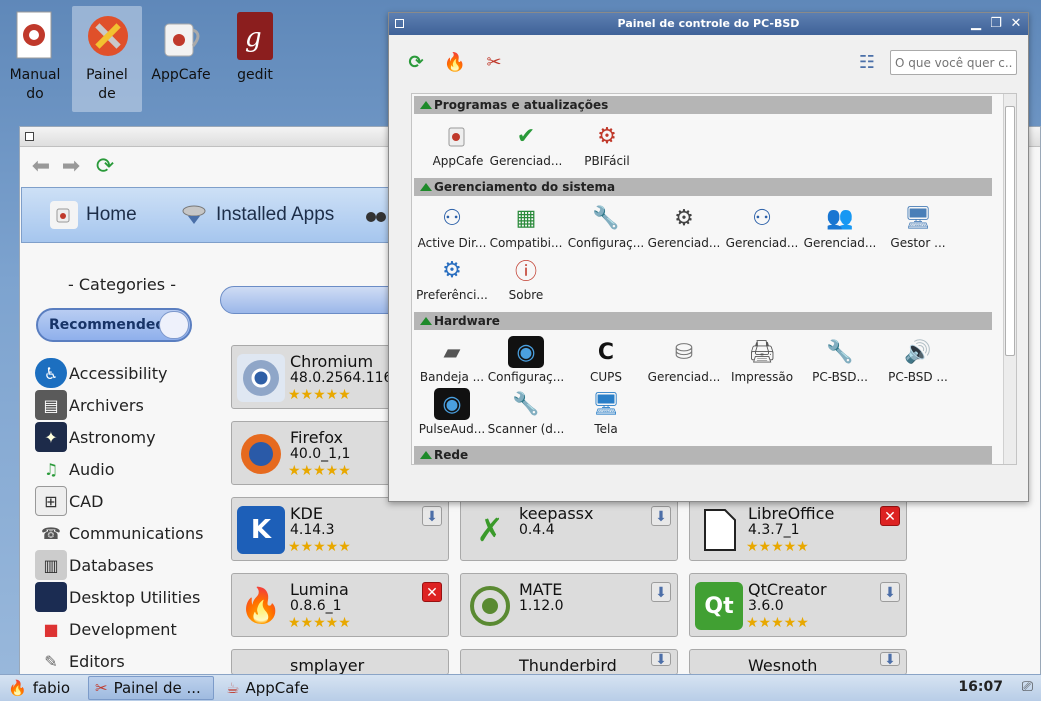  What do you see at coordinates (114, 325) in the screenshot?
I see `recommended-toggle: Recommended` at bounding box center [114, 325].